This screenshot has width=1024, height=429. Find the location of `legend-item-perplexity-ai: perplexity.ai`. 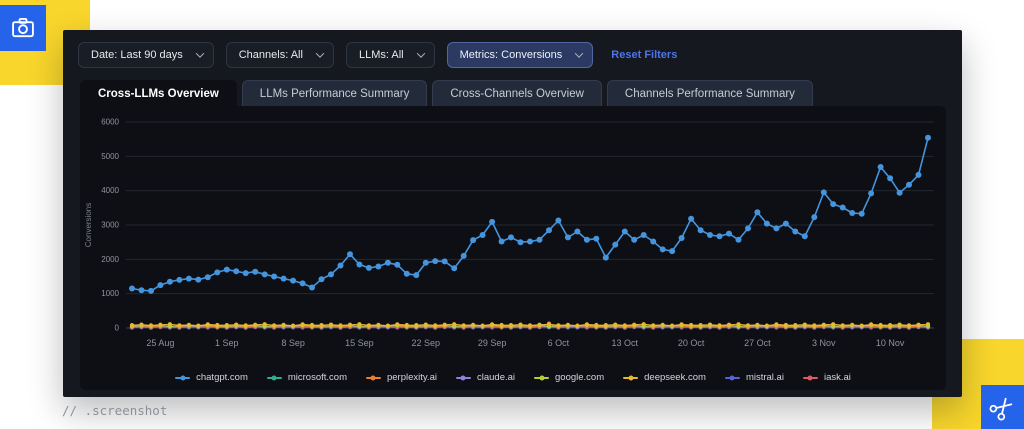

legend-item-perplexity-ai: perplexity.ai is located at coordinates (401, 377).